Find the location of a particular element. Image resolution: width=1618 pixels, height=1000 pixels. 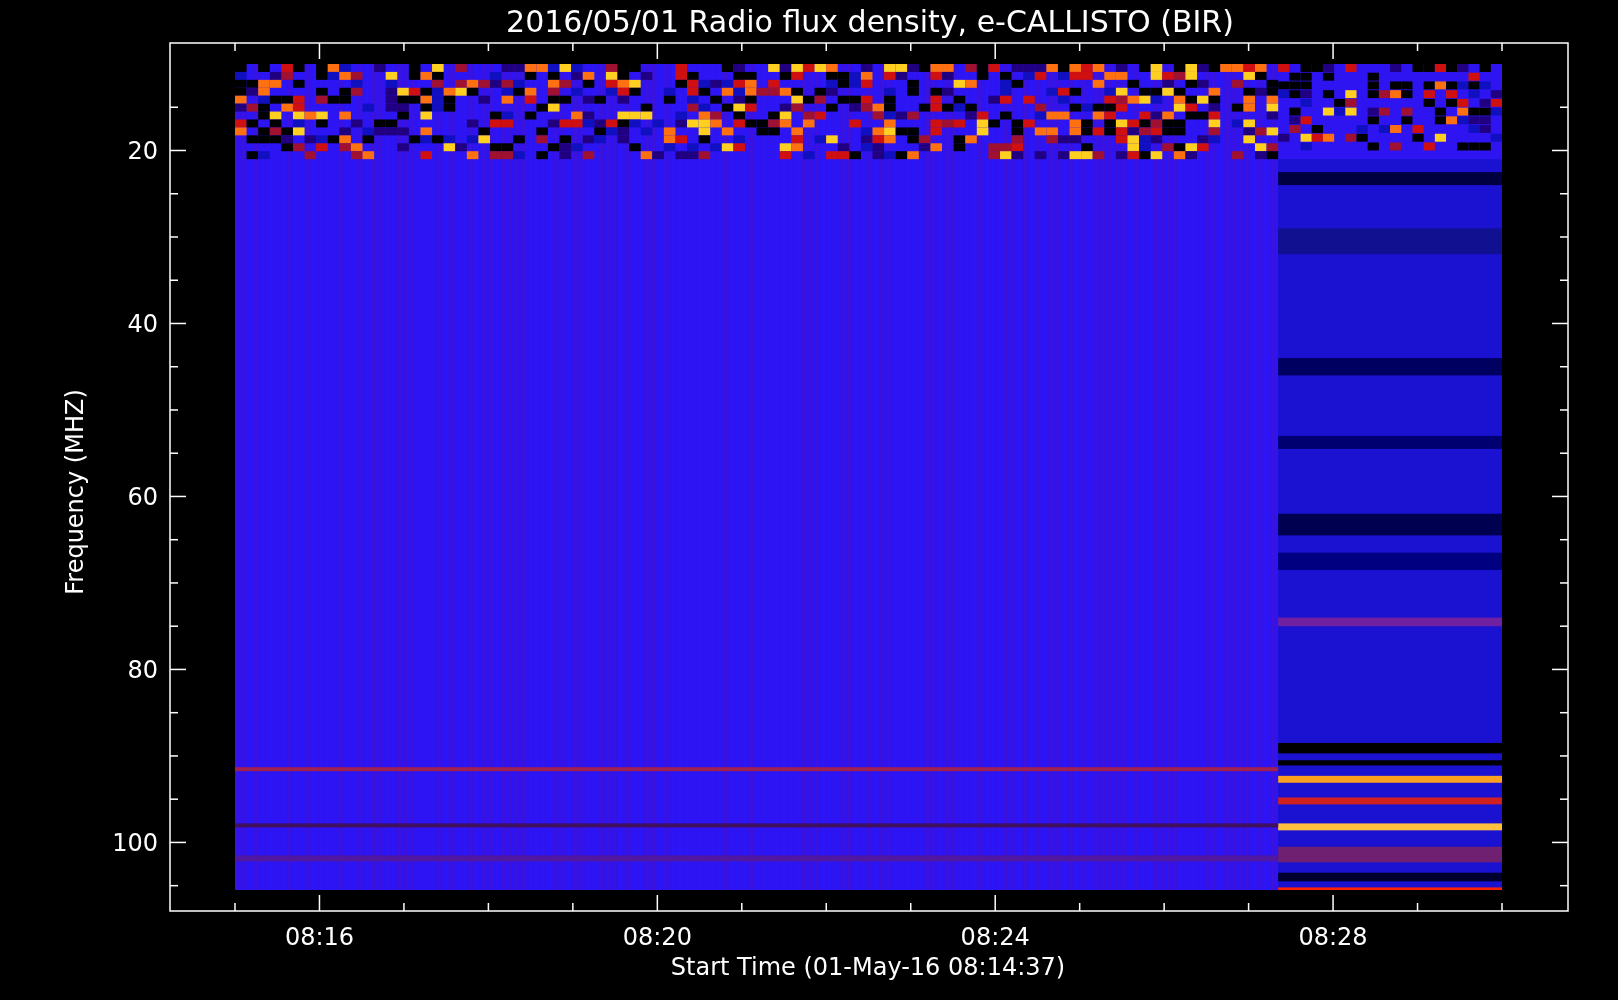

x-axis-label: Start Time (01-May-16 08:14:37) is located at coordinates (868, 967).